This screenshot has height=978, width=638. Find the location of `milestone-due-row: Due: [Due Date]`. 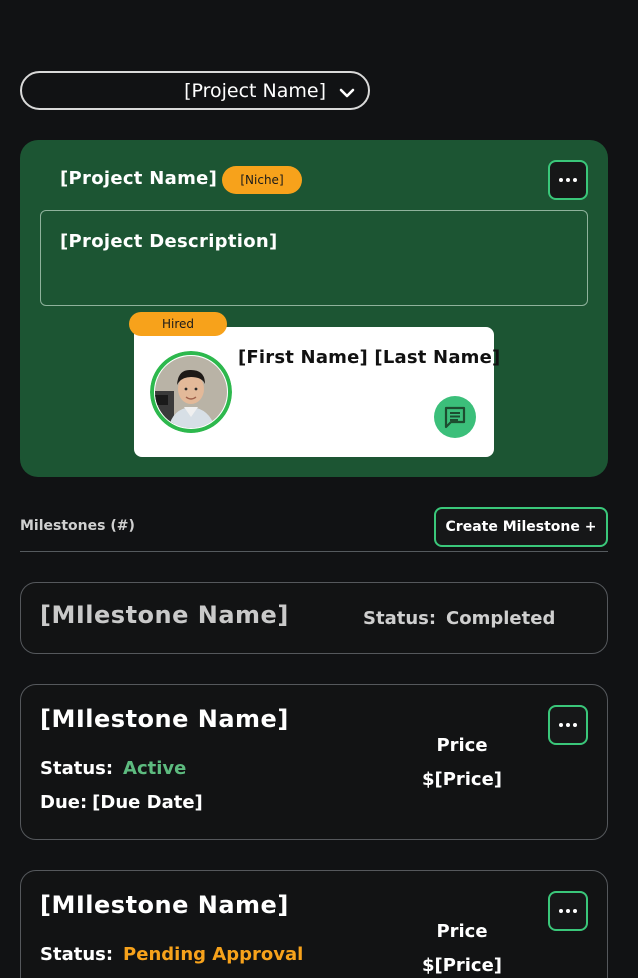

milestone-due-row: Due: [Due Date] is located at coordinates (121, 802).